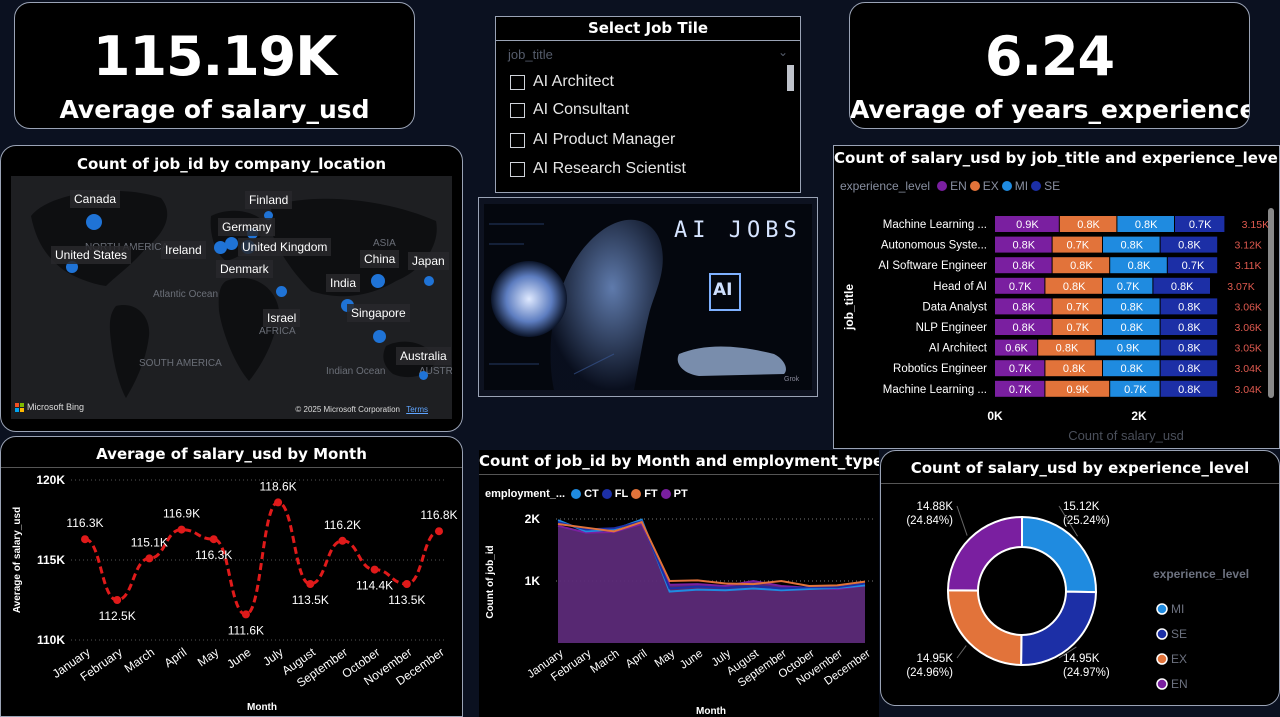 Image resolution: width=1280 pixels, height=717 pixels. I want to click on slicer-item-ai-product-manager: AI Product Manager, so click(592, 140).